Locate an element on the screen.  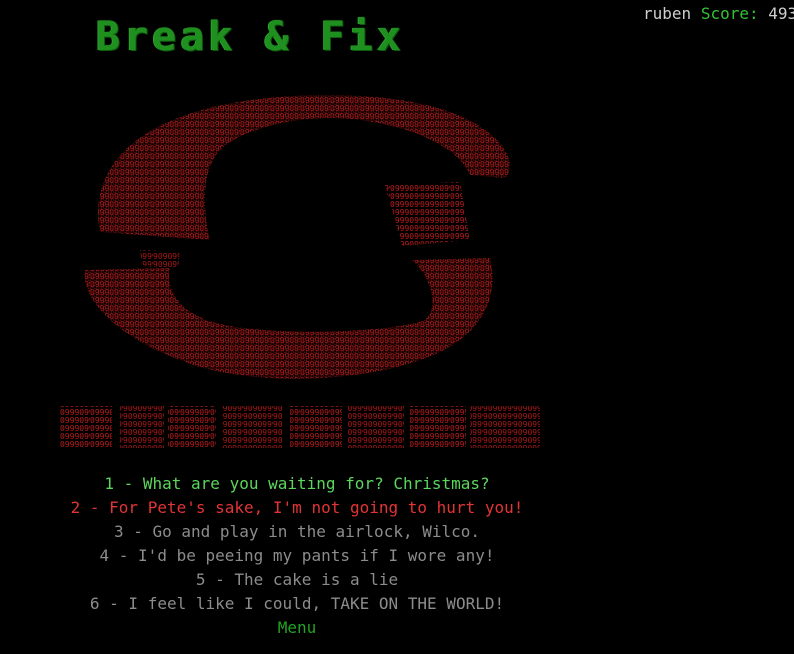
logo-left-gap is located at coordinates (160, 259).